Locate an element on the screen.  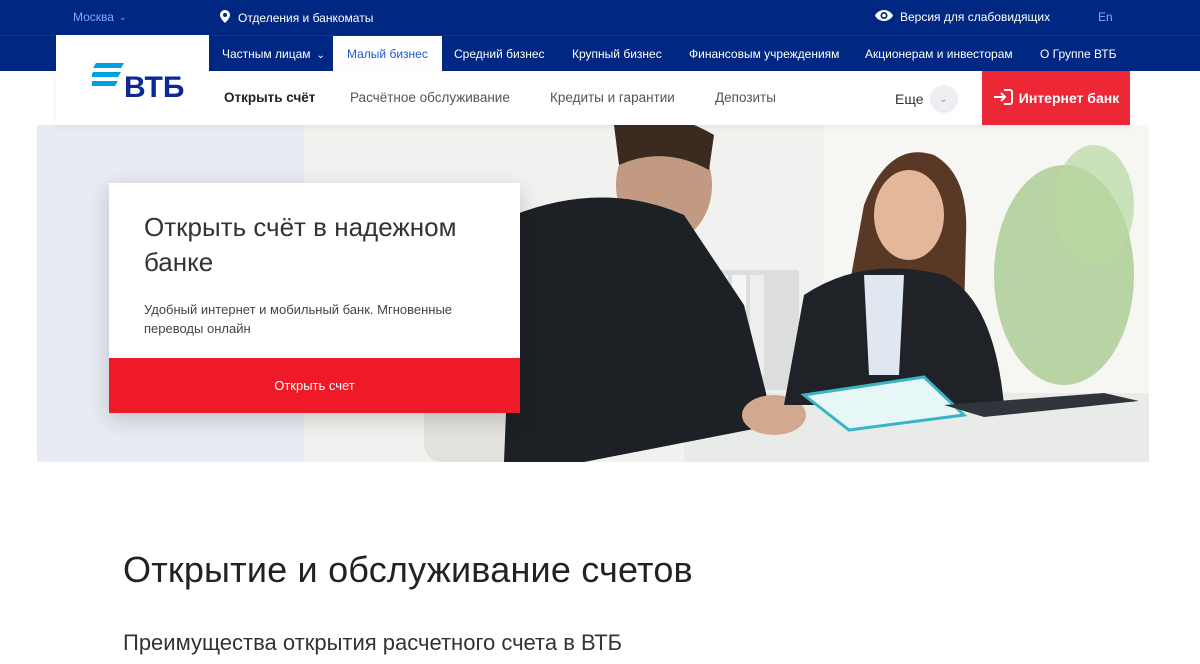
segment-large-business: Крупный бизнес is located at coordinates (617, 54).